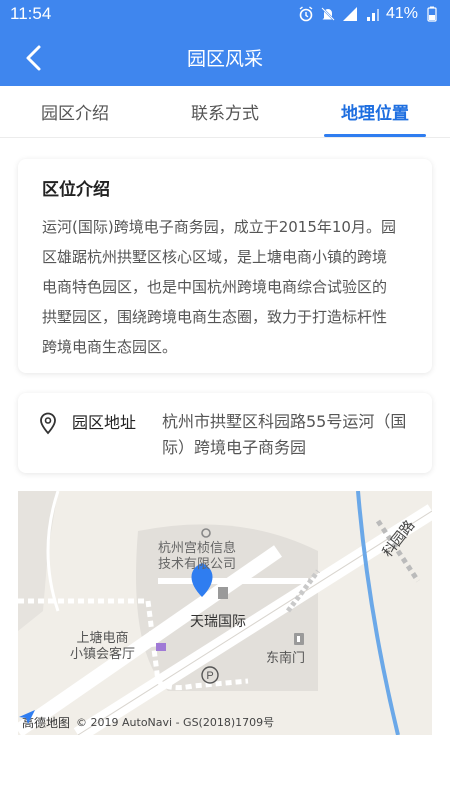  I want to click on network-4g-icon, so click(372, 14).